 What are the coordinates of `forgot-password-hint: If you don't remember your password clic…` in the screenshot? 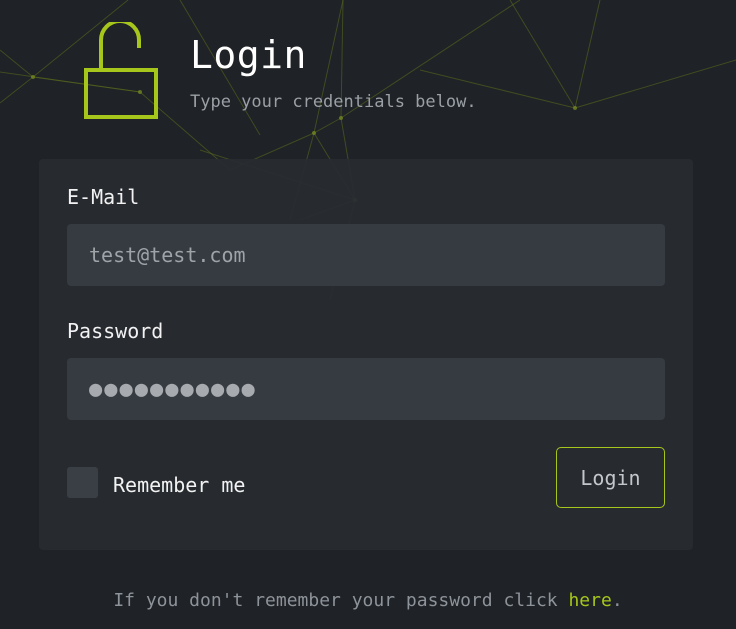 It's located at (368, 600).